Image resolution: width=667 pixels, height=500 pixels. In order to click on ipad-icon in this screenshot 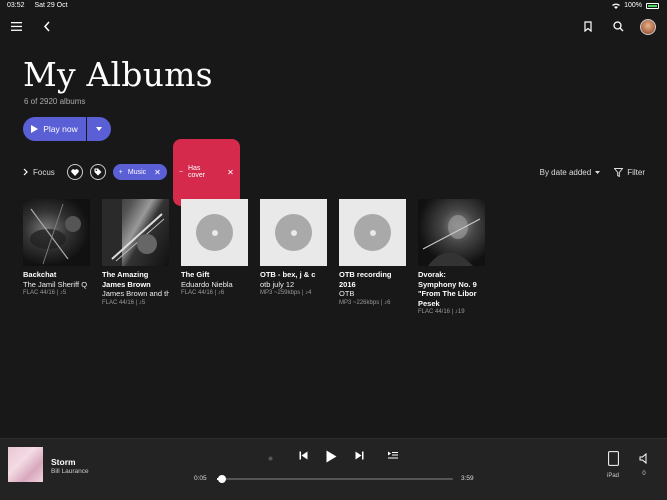, I will do `click(613, 458)`.